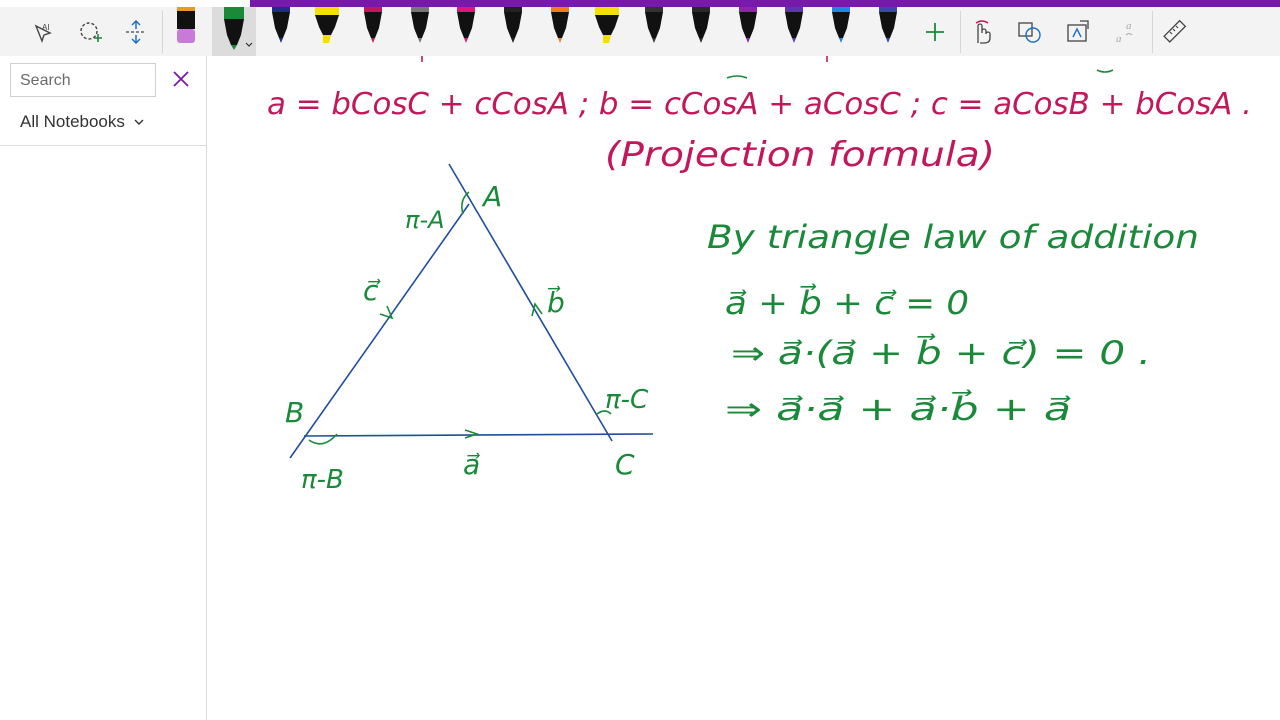 The width and height of the screenshot is (1280, 720). Describe the element at coordinates (472, 464) in the screenshot. I see `side-a-label: a⃗` at that location.